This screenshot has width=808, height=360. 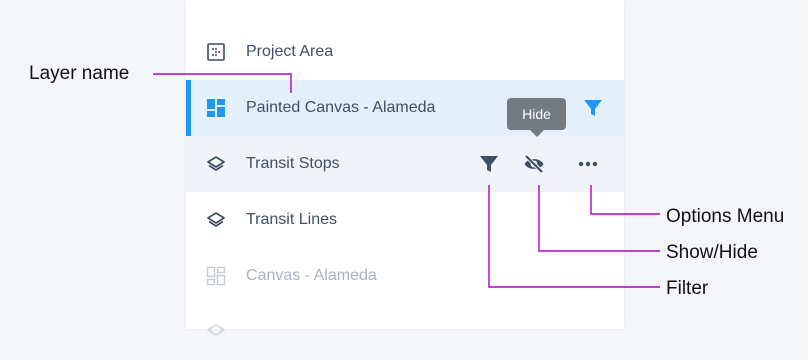 I want to click on callout-layer-name: Layer name, so click(x=79, y=73).